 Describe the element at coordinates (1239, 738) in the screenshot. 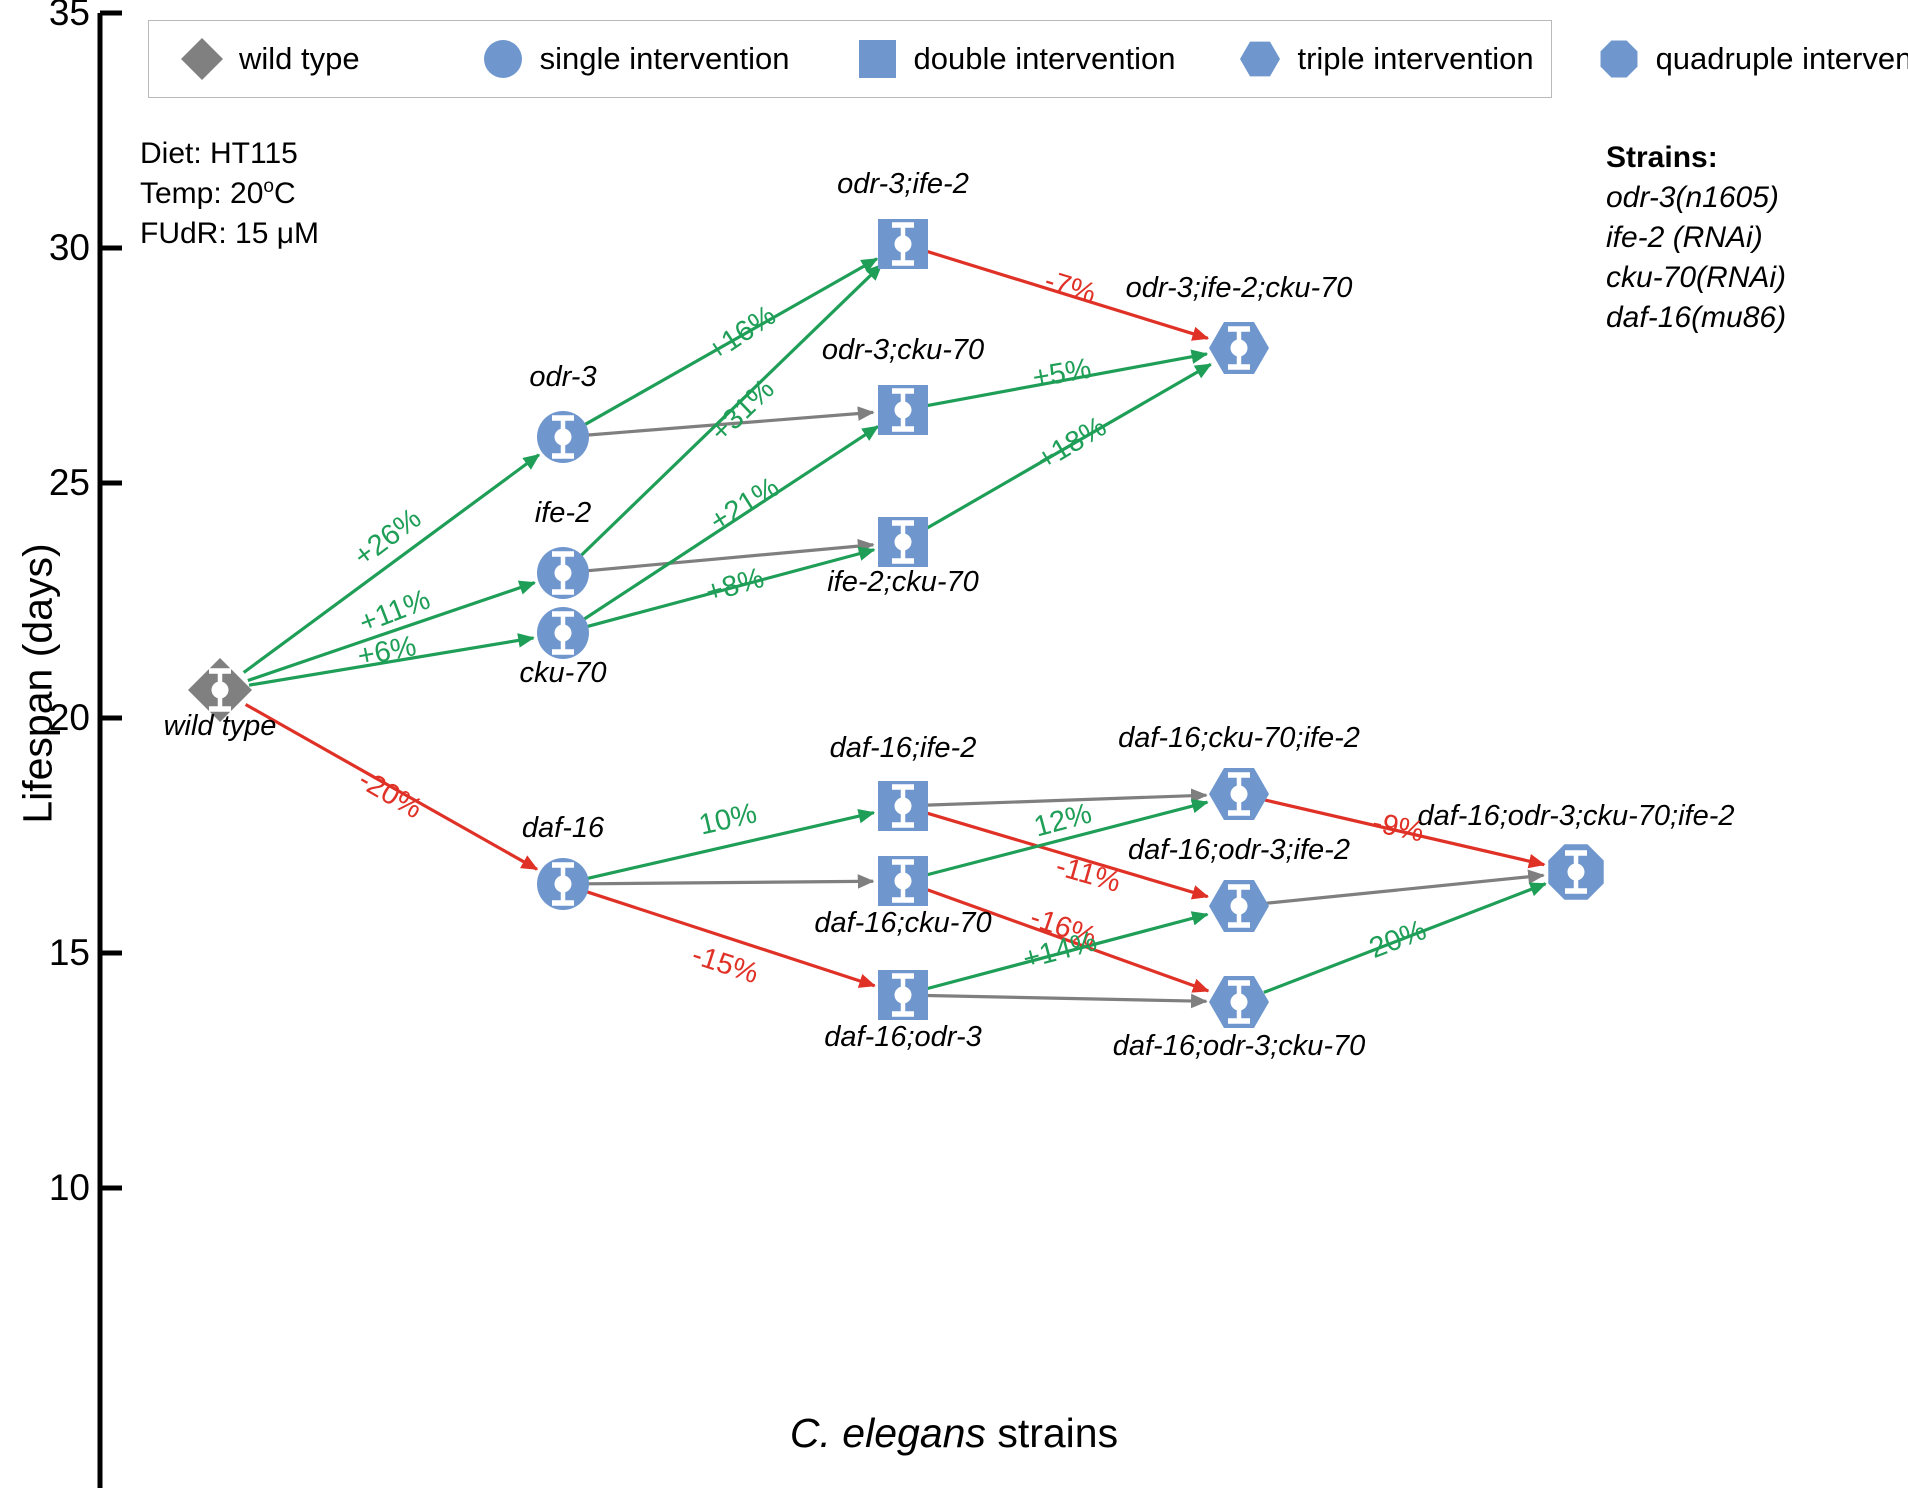

I see `node-label: daf-16;cku-70;ife-2` at that location.